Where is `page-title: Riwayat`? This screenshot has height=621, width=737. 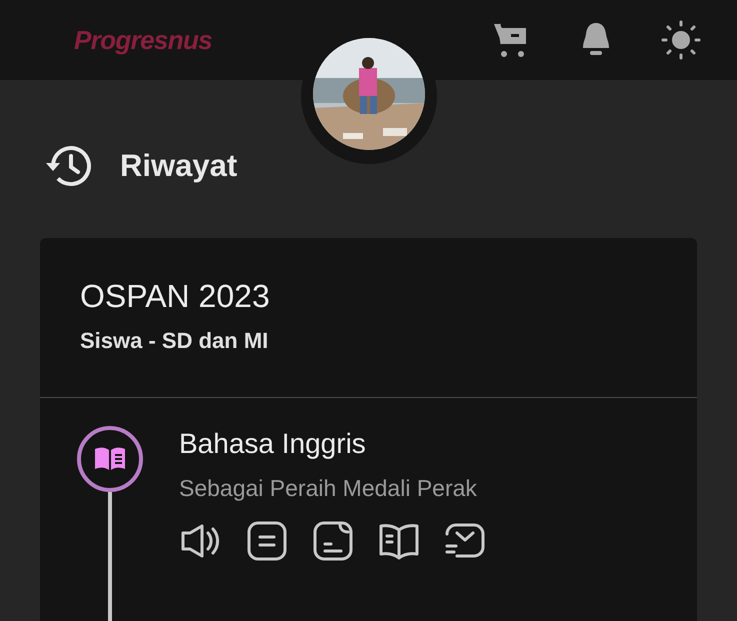
page-title: Riwayat is located at coordinates (179, 166).